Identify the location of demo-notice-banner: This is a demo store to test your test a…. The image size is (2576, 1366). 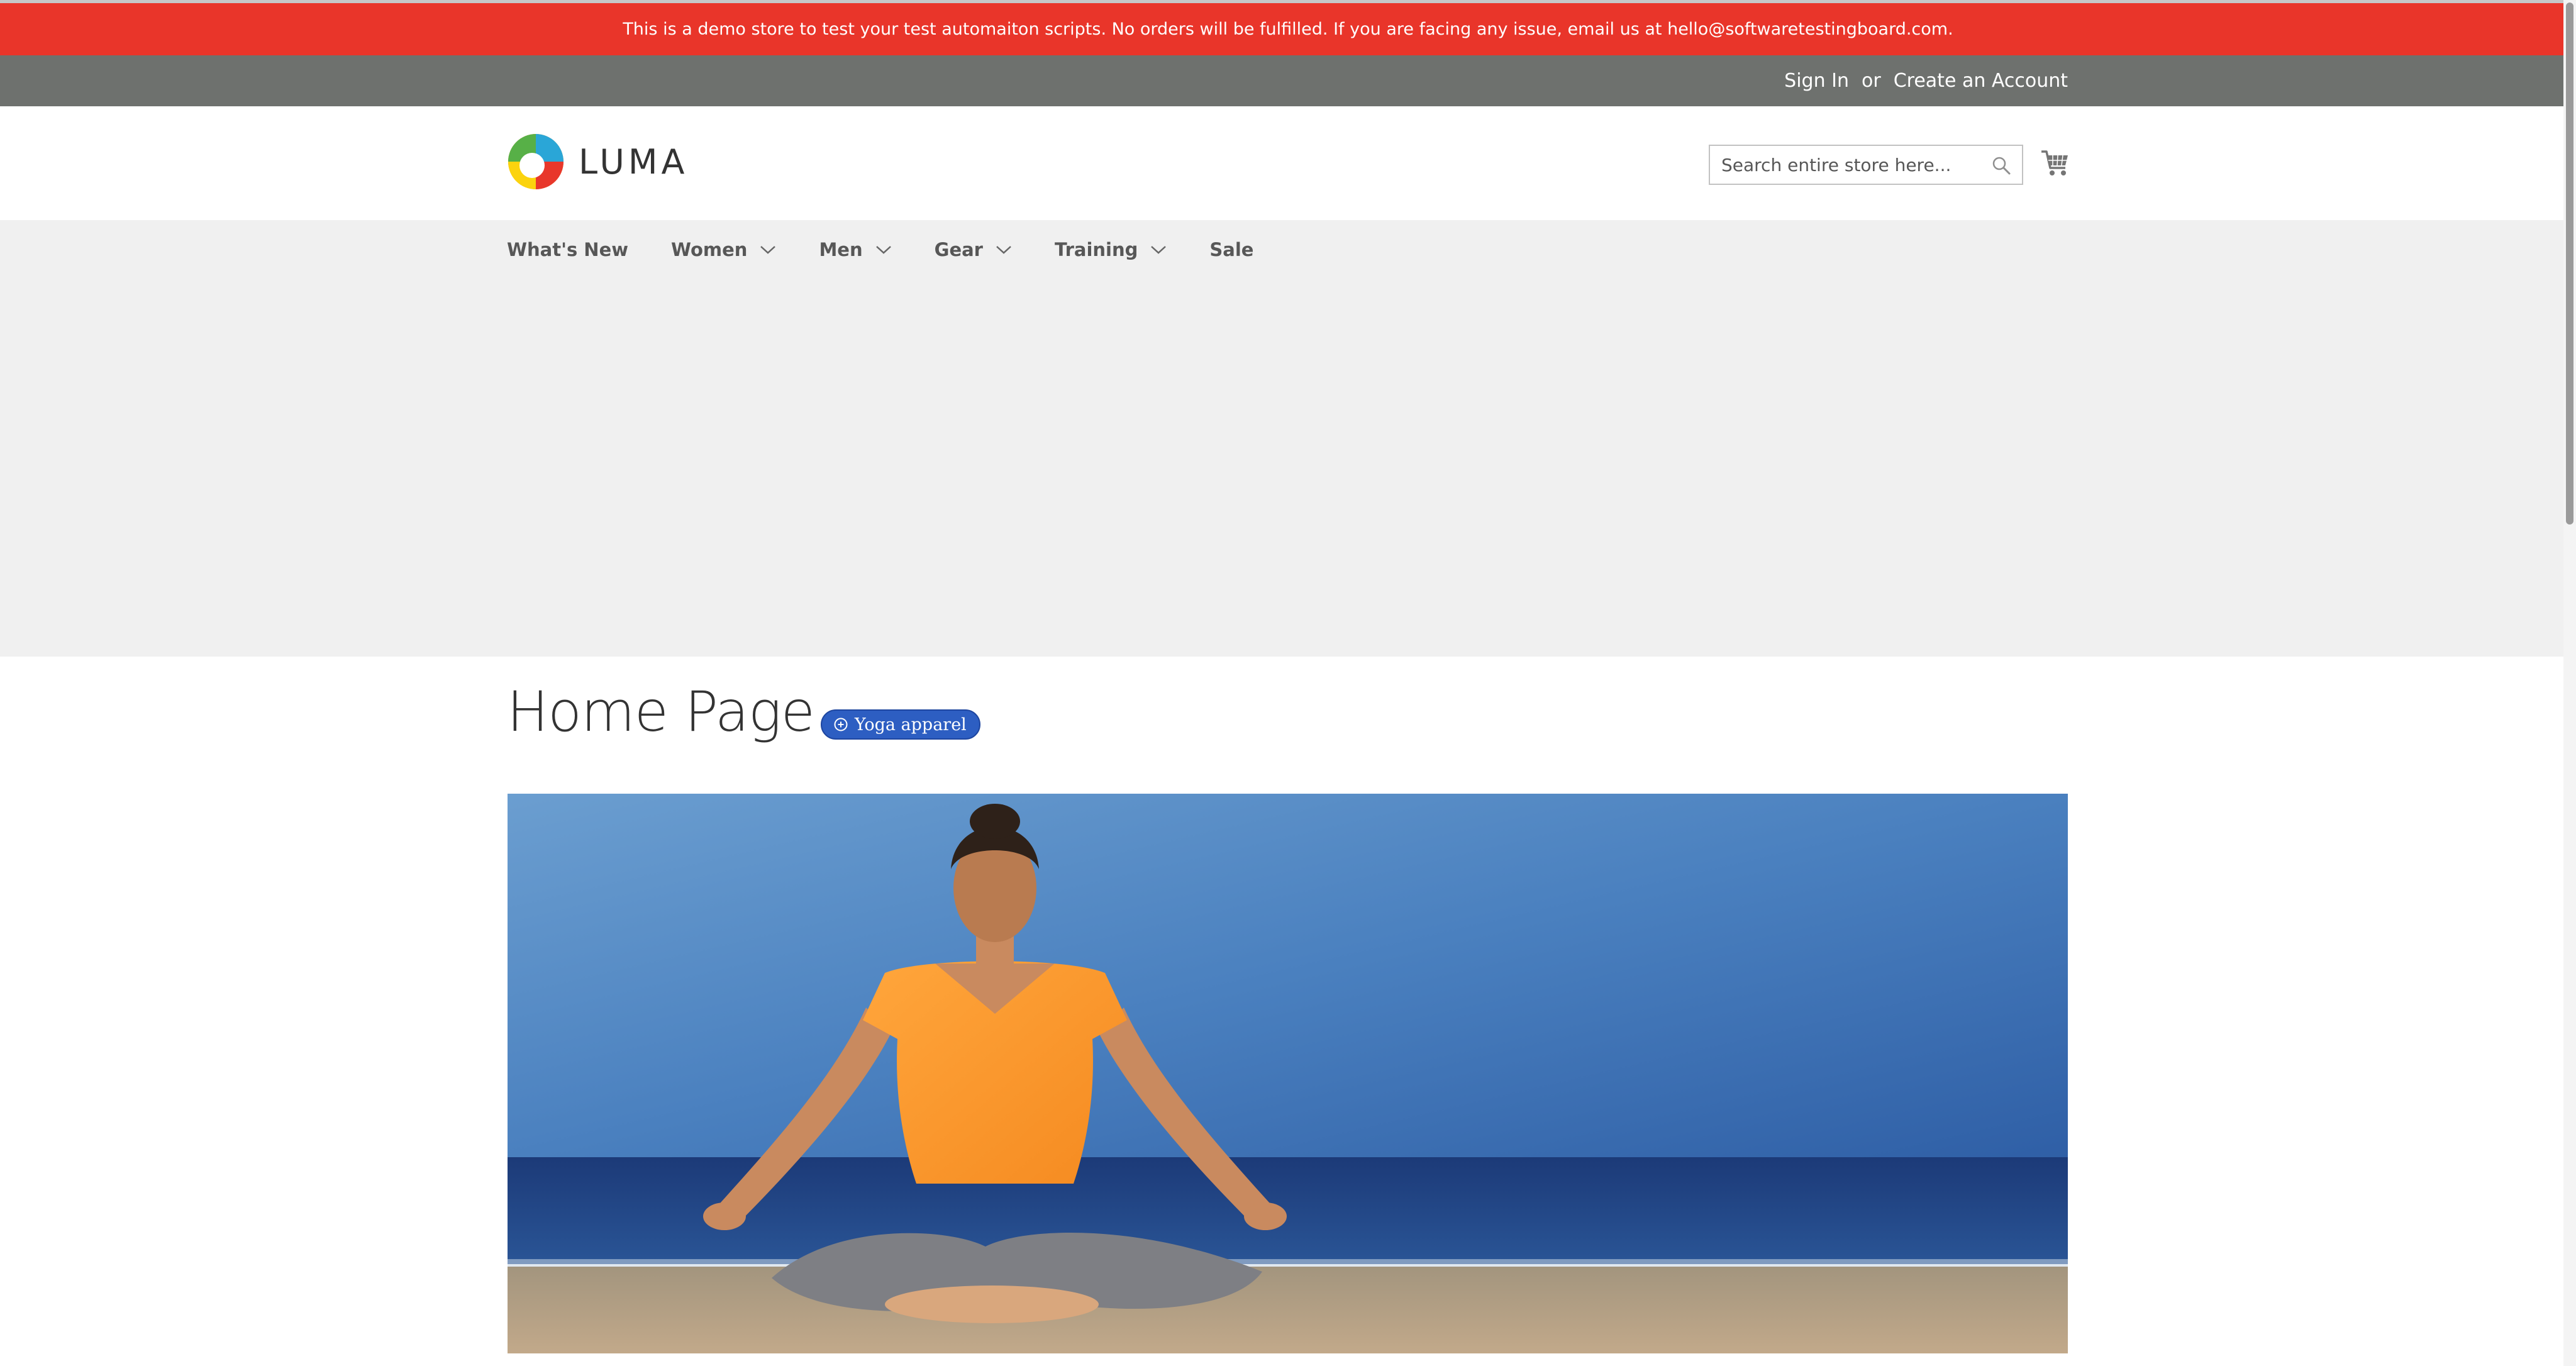
(1288, 29).